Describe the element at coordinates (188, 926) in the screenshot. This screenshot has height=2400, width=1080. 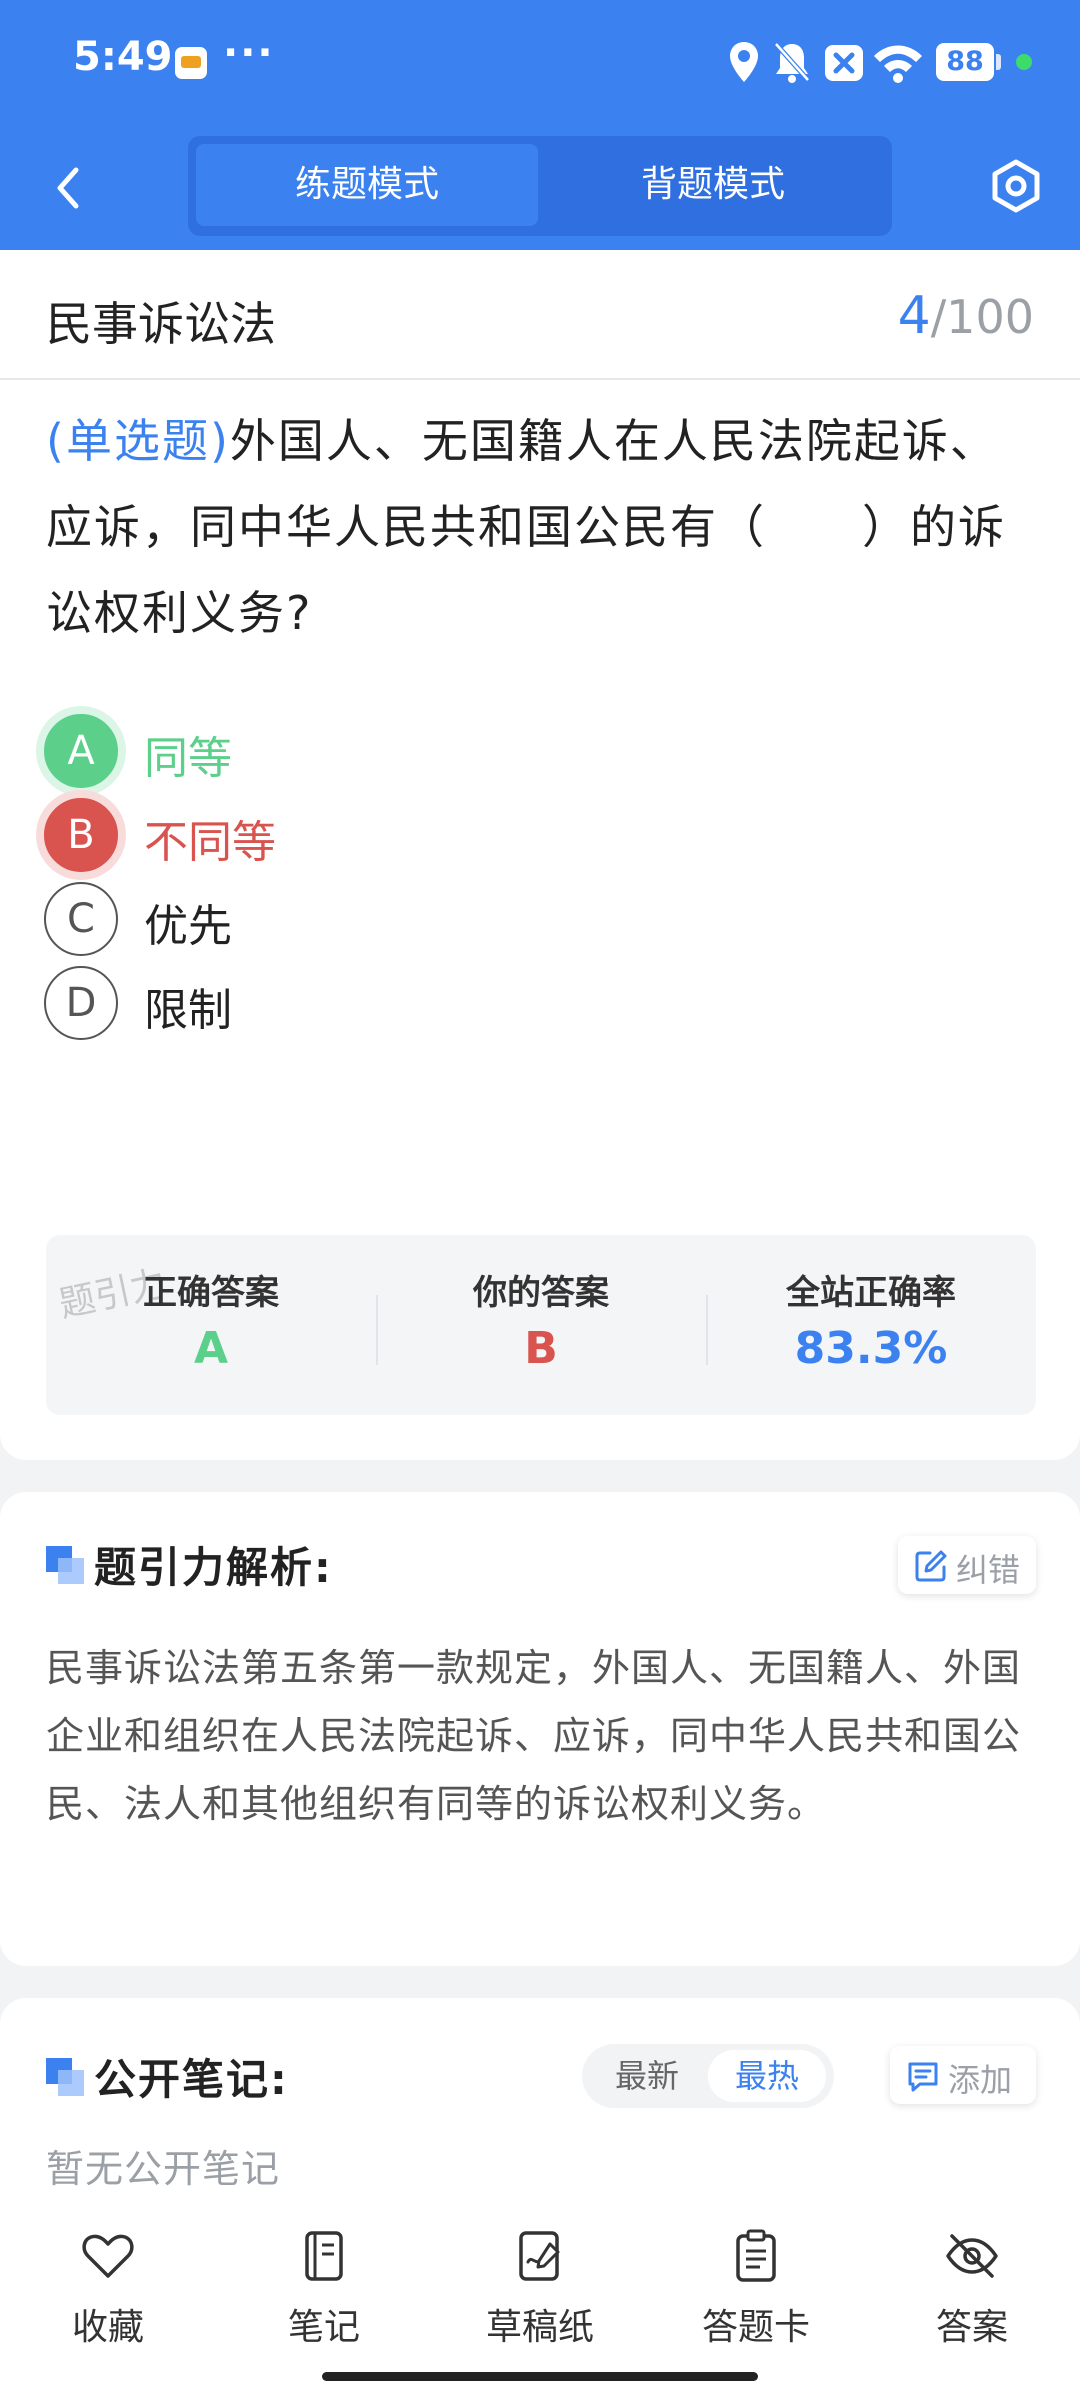
I see `option-text: 优先` at that location.